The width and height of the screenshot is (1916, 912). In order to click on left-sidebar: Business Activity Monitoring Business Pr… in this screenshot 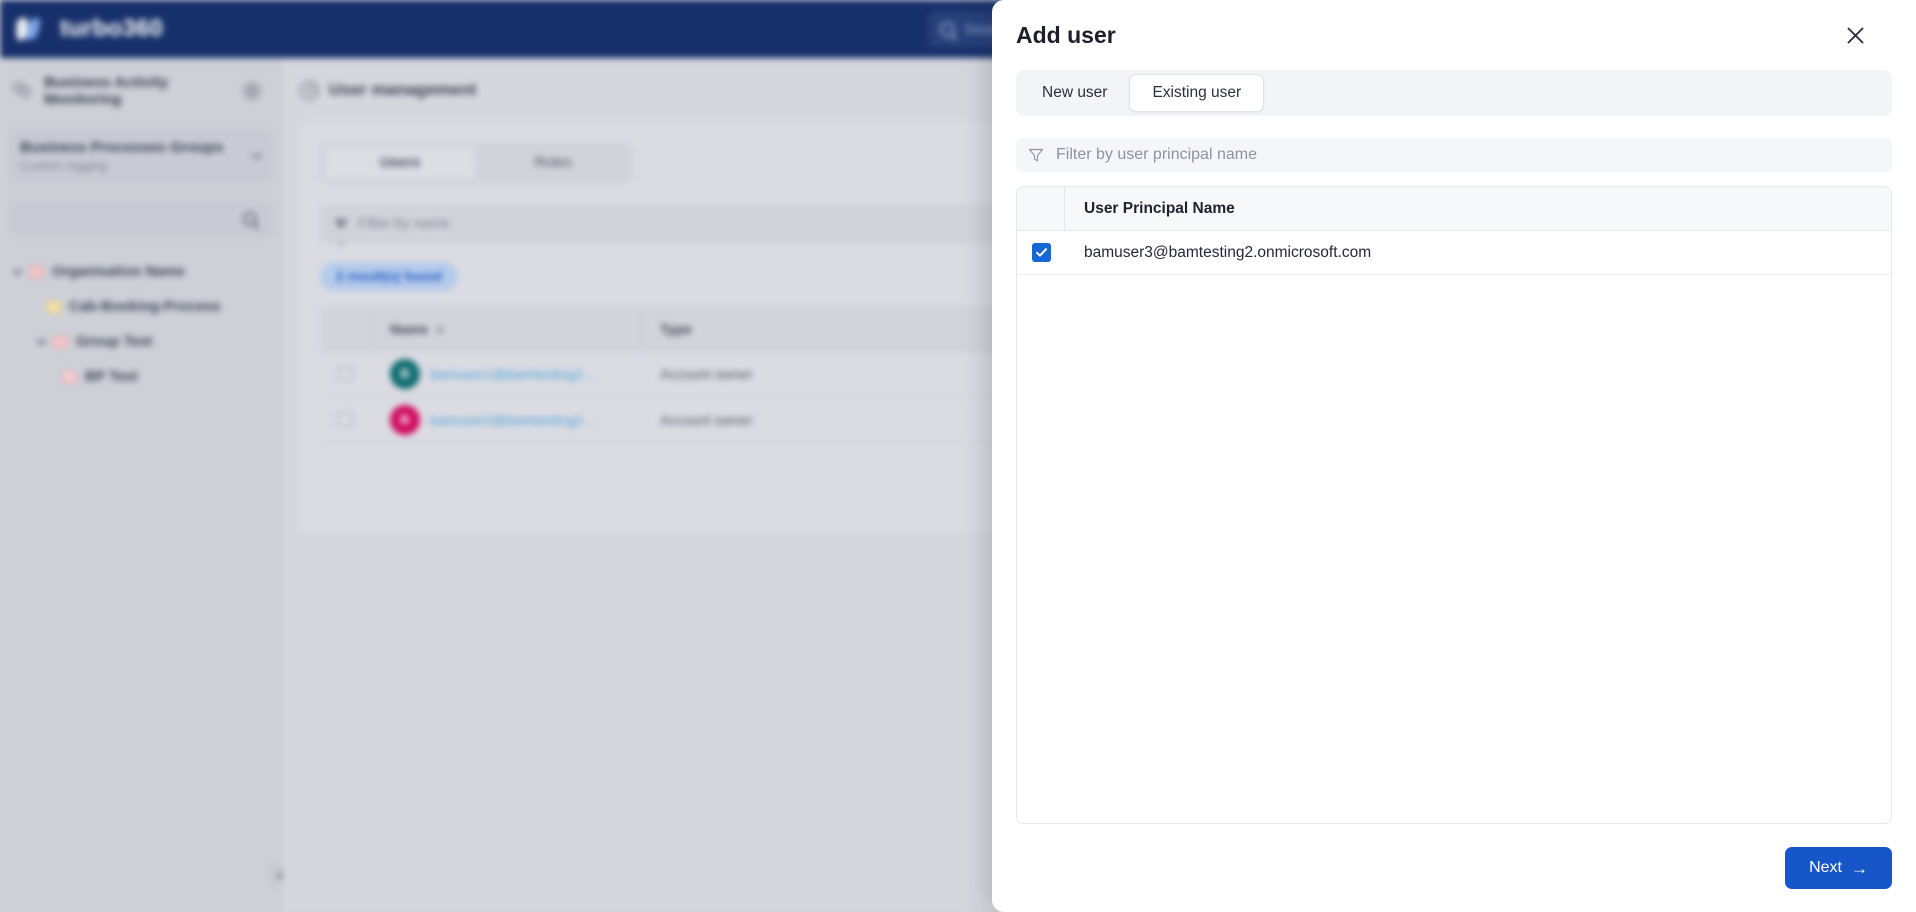, I will do `click(148, 485)`.